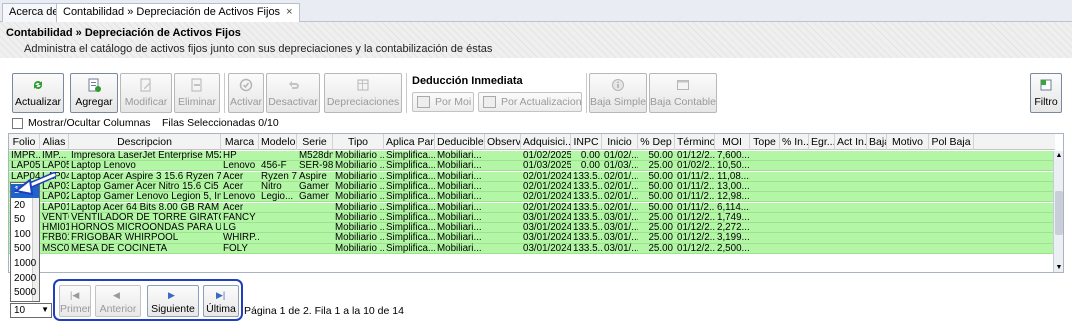  What do you see at coordinates (25, 235) in the screenshot?
I see `page-size-option: 100` at bounding box center [25, 235].